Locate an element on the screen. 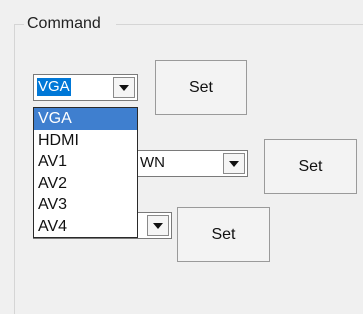 This screenshot has width=363, height=314. set-button-3: Set is located at coordinates (223, 234).